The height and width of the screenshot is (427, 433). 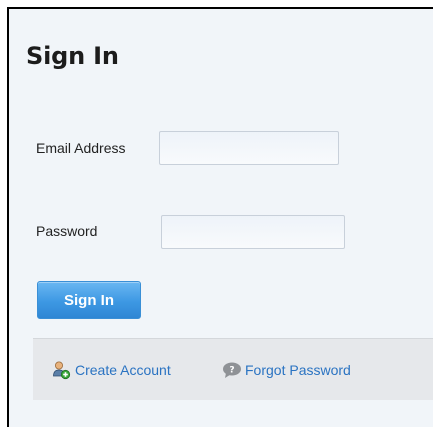 What do you see at coordinates (249, 148) in the screenshot?
I see `email-field` at bounding box center [249, 148].